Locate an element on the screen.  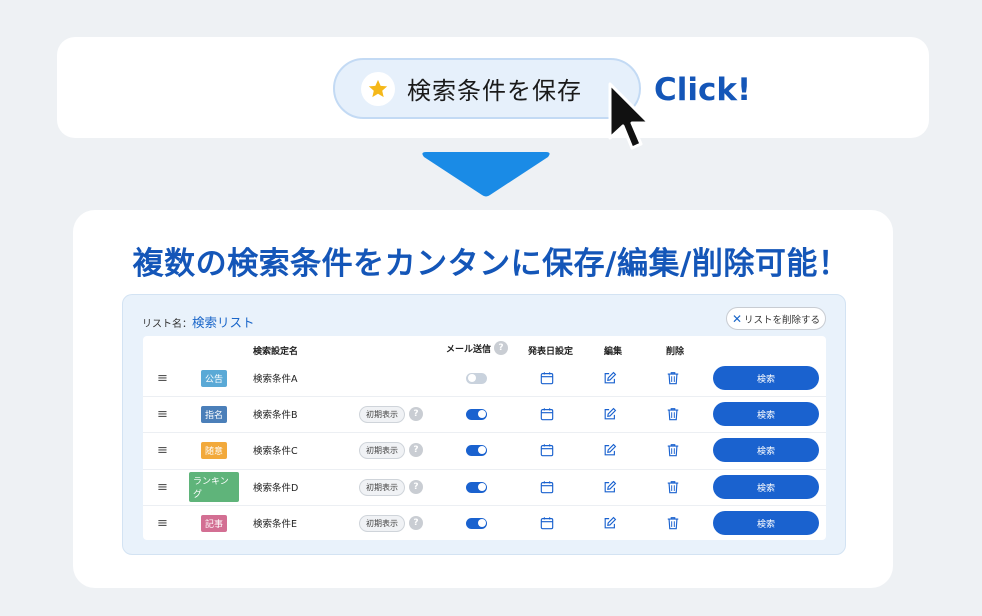
headline: 複数の検索条件をカンタンに保存/編集/削除可能！ is located at coordinates (491, 264).